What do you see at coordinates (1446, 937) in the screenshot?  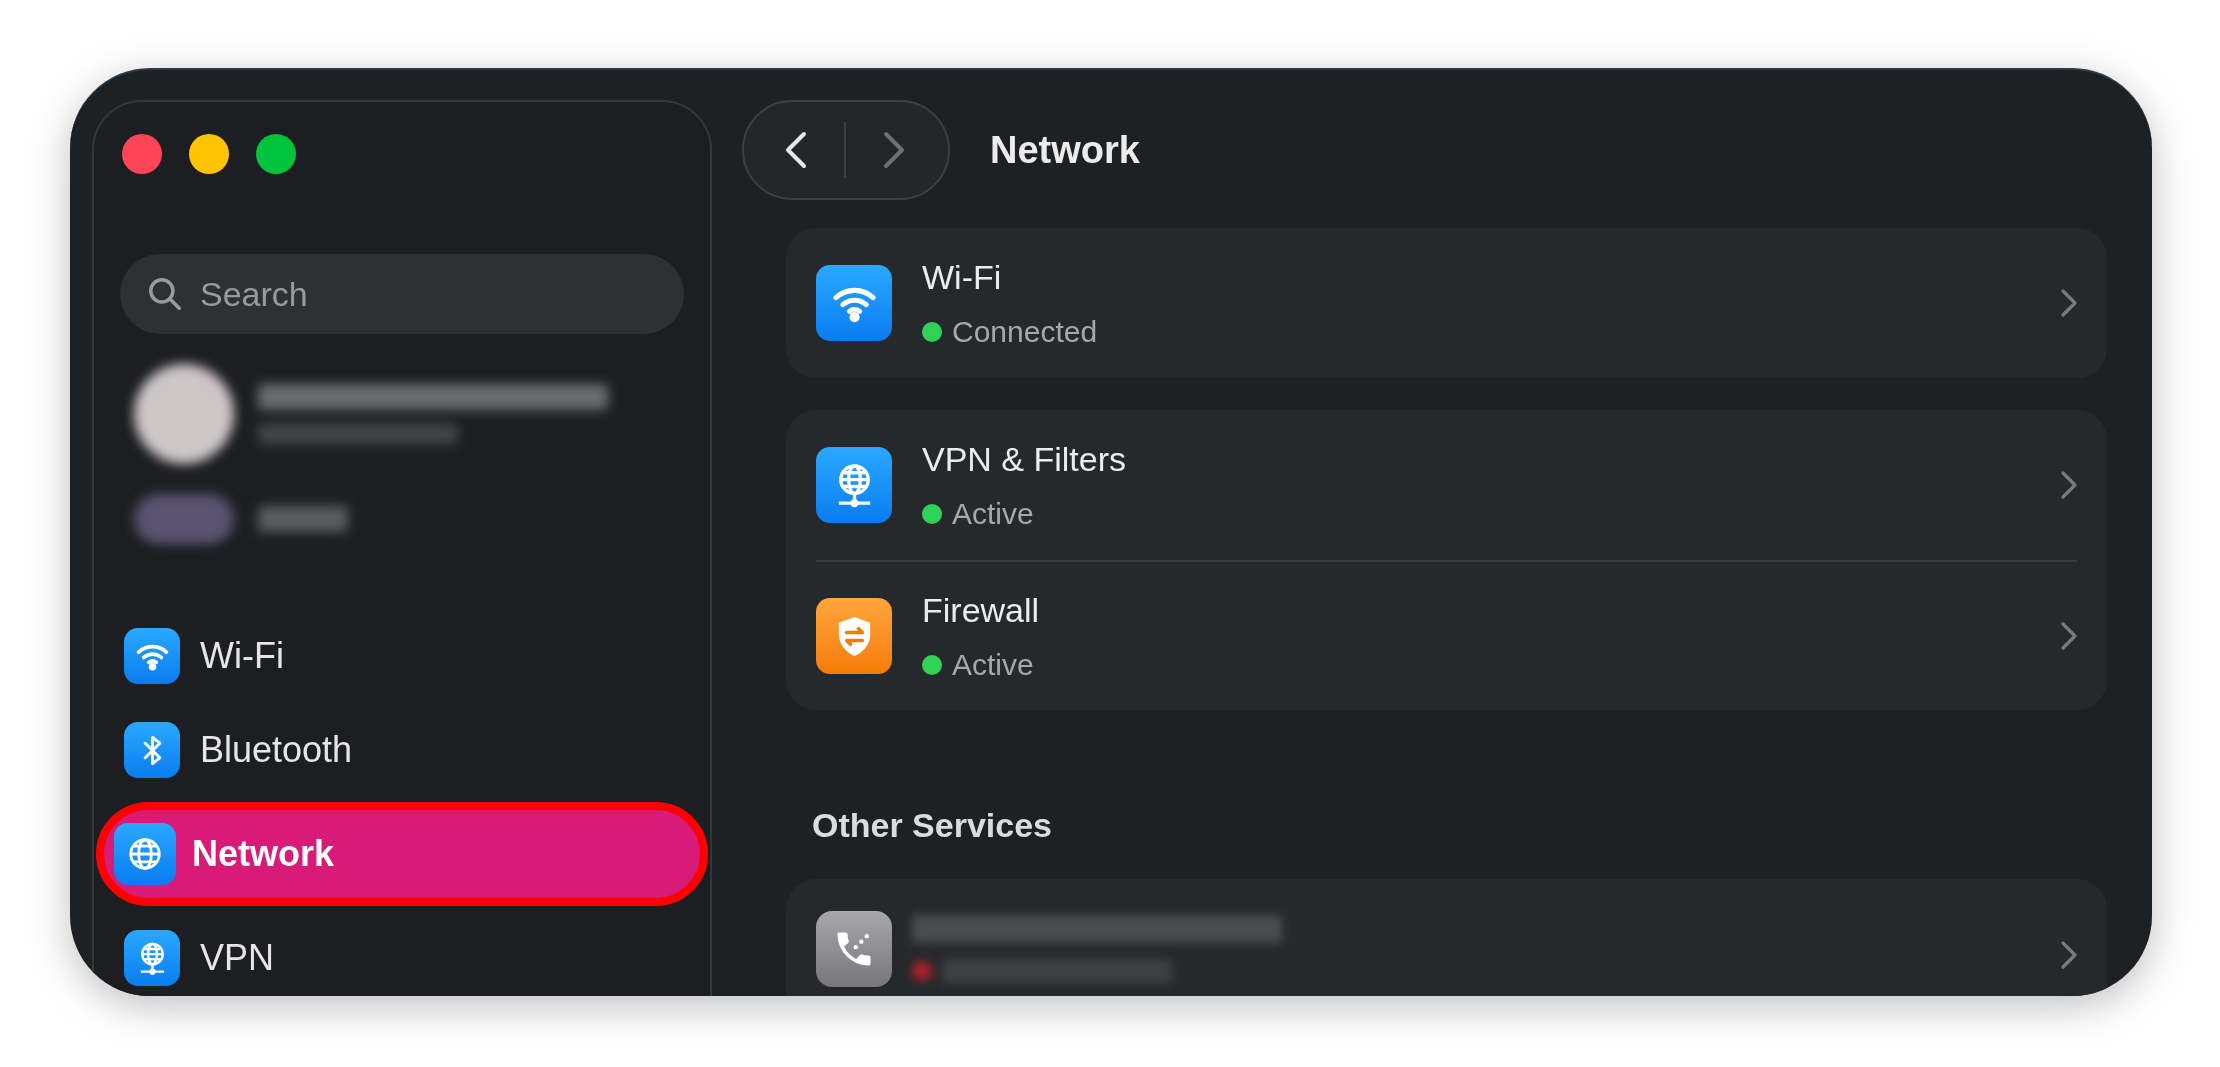 I see `service-card` at bounding box center [1446, 937].